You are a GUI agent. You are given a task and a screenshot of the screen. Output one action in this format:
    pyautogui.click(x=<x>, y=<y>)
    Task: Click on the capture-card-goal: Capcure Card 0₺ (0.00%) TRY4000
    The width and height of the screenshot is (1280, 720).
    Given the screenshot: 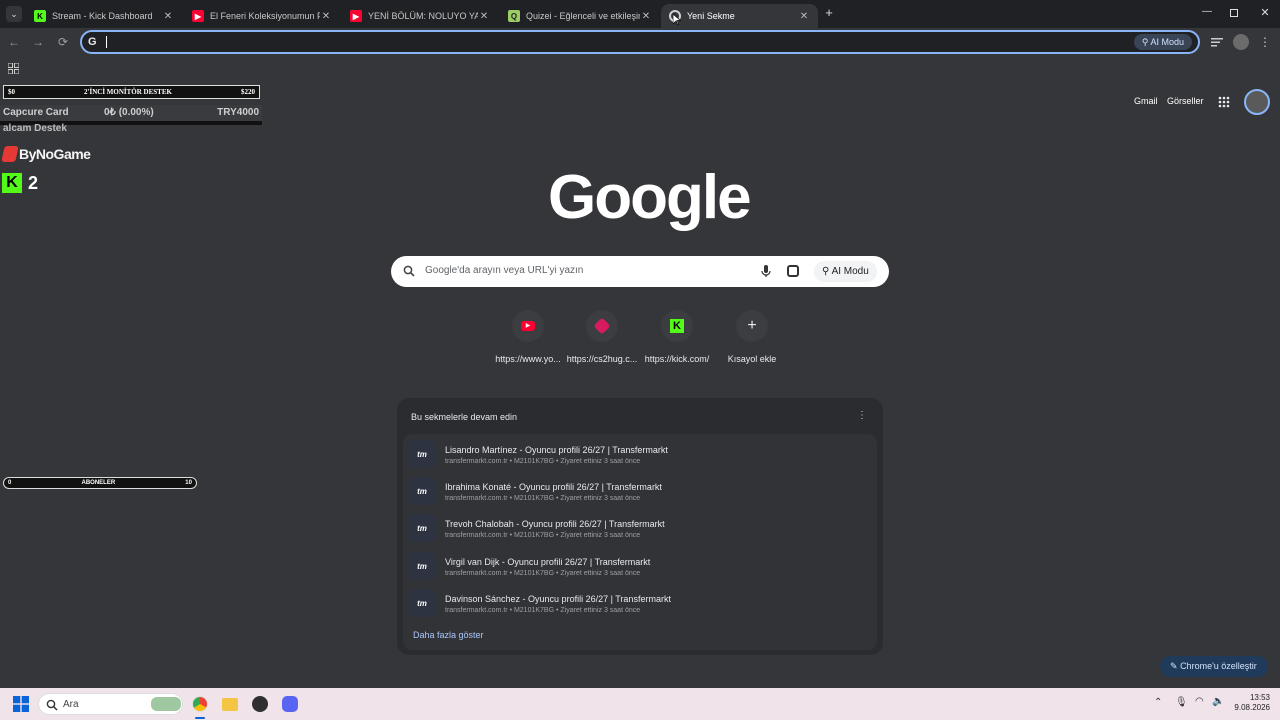 What is the action you would take?
    pyautogui.click(x=131, y=115)
    